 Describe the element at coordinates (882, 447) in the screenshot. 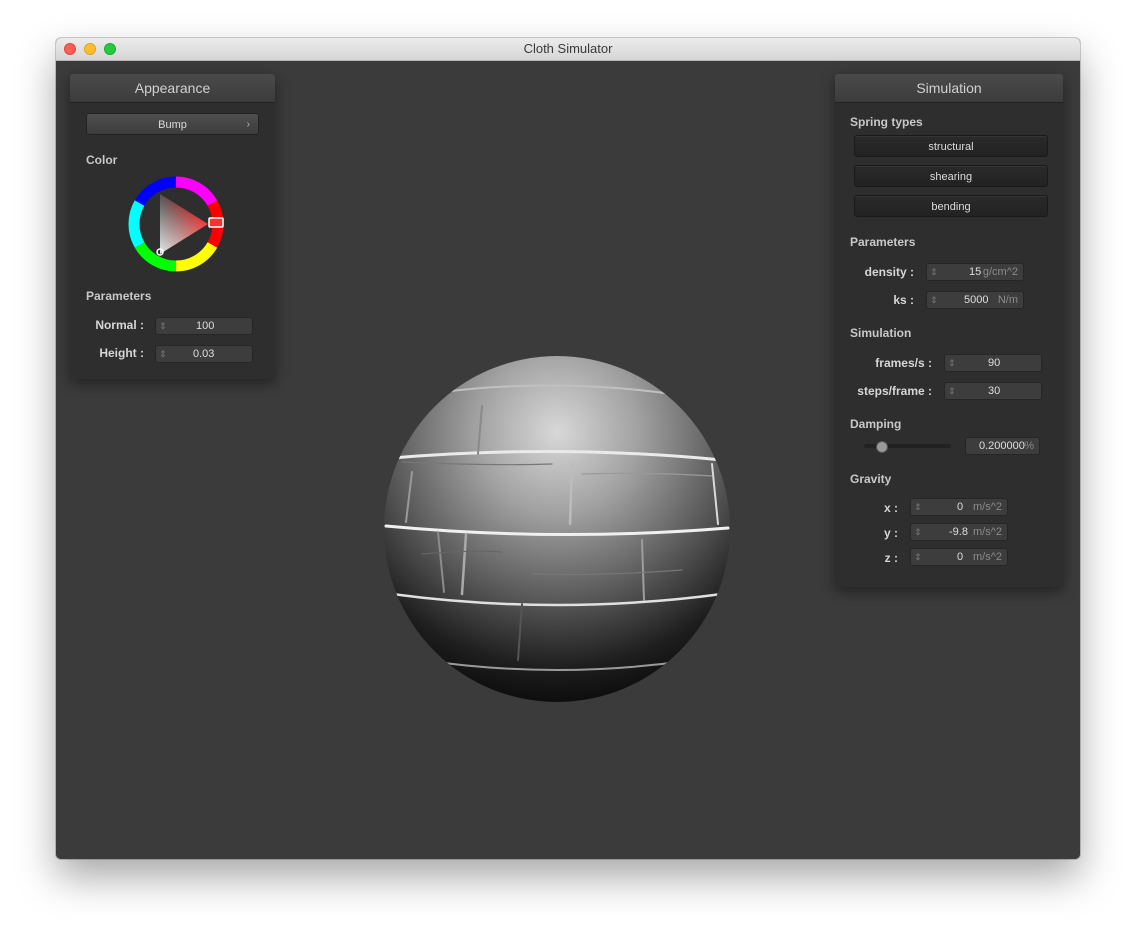

I see `damping-slider-knob` at that location.